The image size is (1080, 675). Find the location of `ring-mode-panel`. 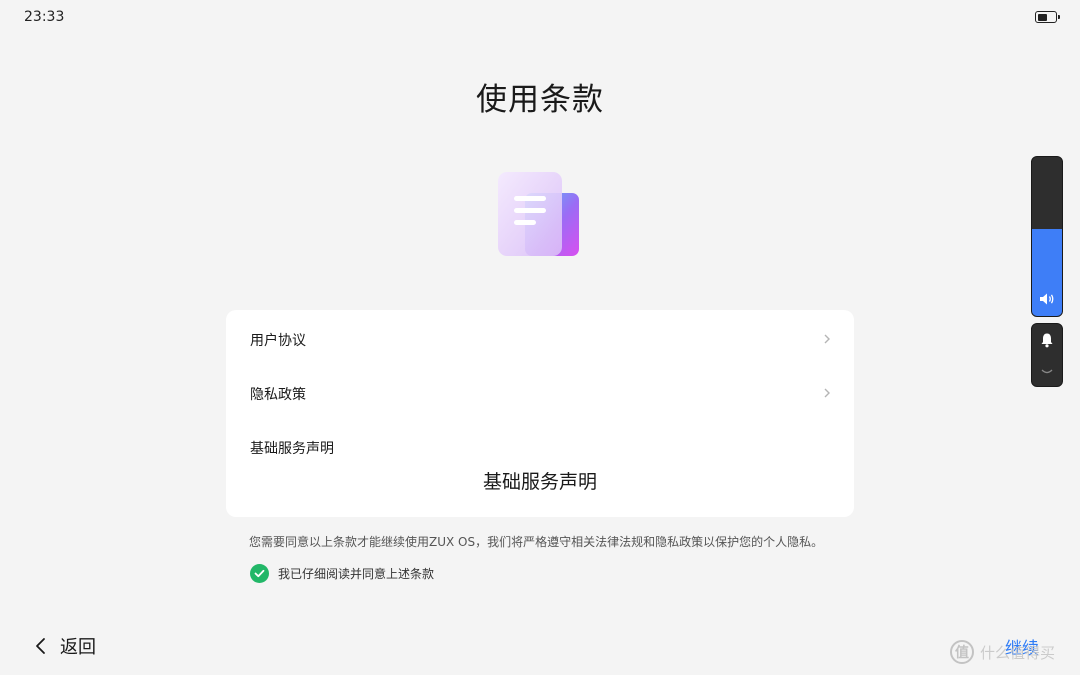

ring-mode-panel is located at coordinates (1047, 355).